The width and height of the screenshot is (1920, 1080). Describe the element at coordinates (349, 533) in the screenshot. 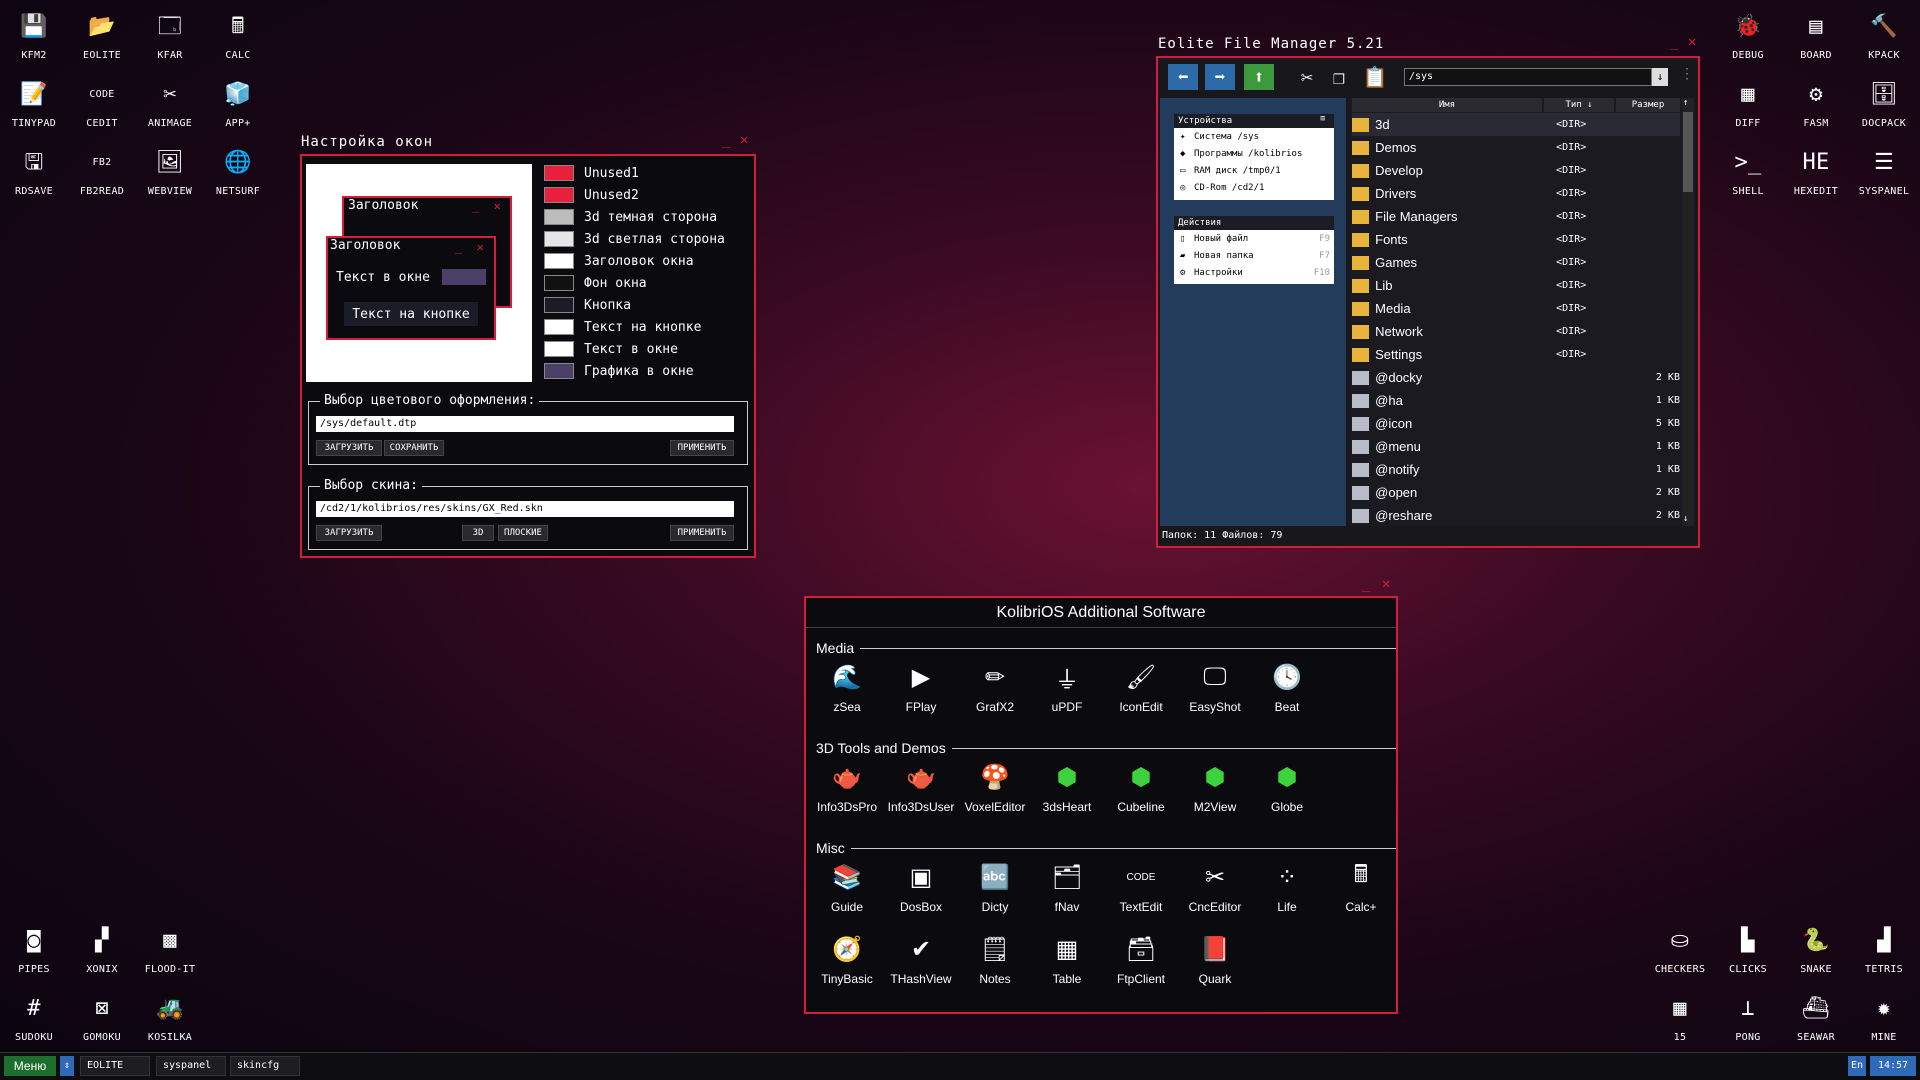

I see `skin-load-button: ЗАГРУЗИТЬ` at that location.